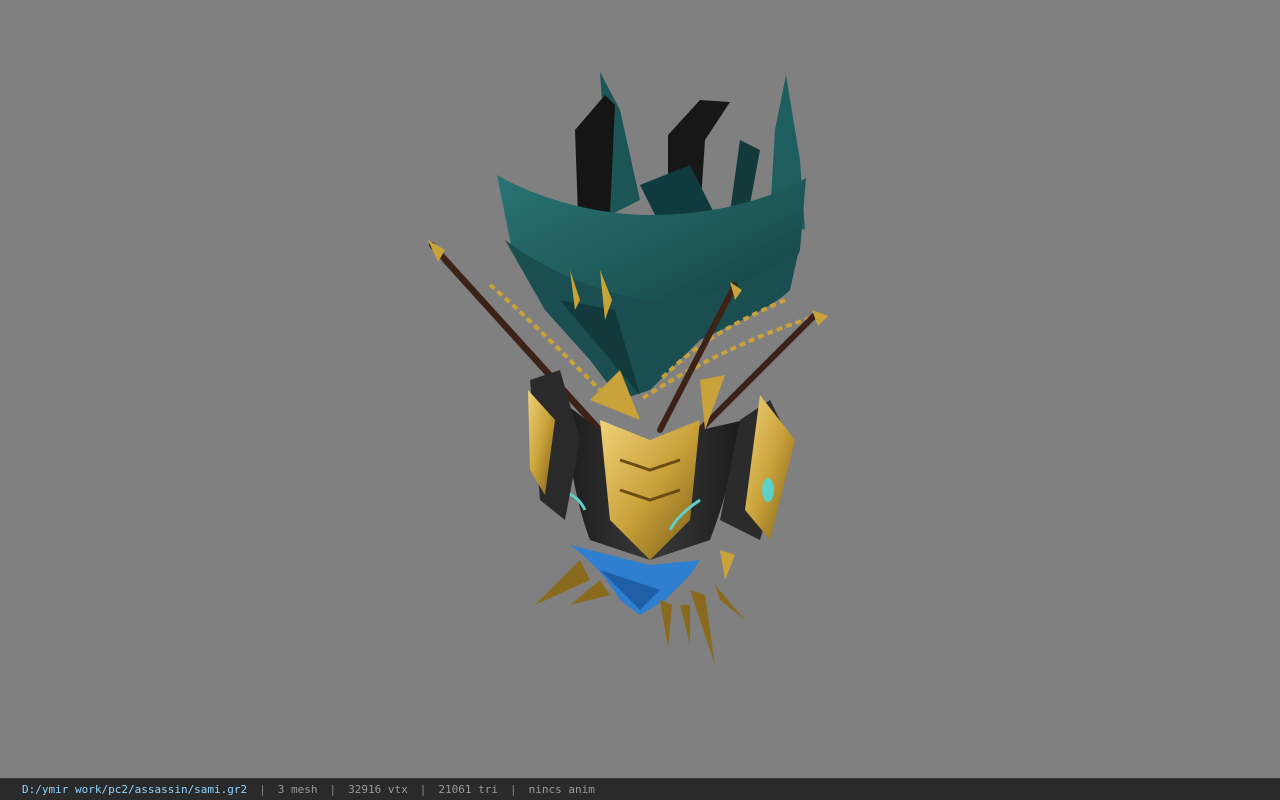 Image resolution: width=1280 pixels, height=800 pixels. I want to click on animation-status: nincs anim, so click(561, 789).